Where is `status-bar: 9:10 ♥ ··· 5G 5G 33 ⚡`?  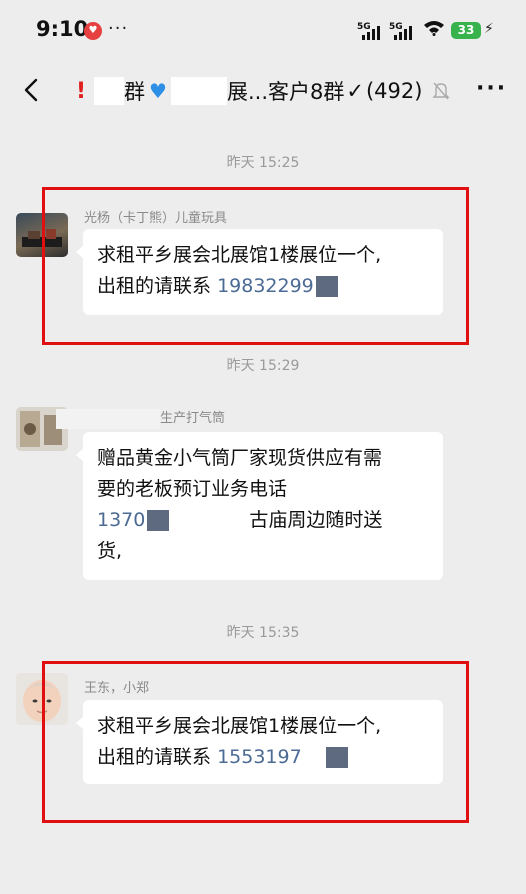 status-bar: 9:10 ♥ ··· 5G 5G 33 ⚡ is located at coordinates (263, 31).